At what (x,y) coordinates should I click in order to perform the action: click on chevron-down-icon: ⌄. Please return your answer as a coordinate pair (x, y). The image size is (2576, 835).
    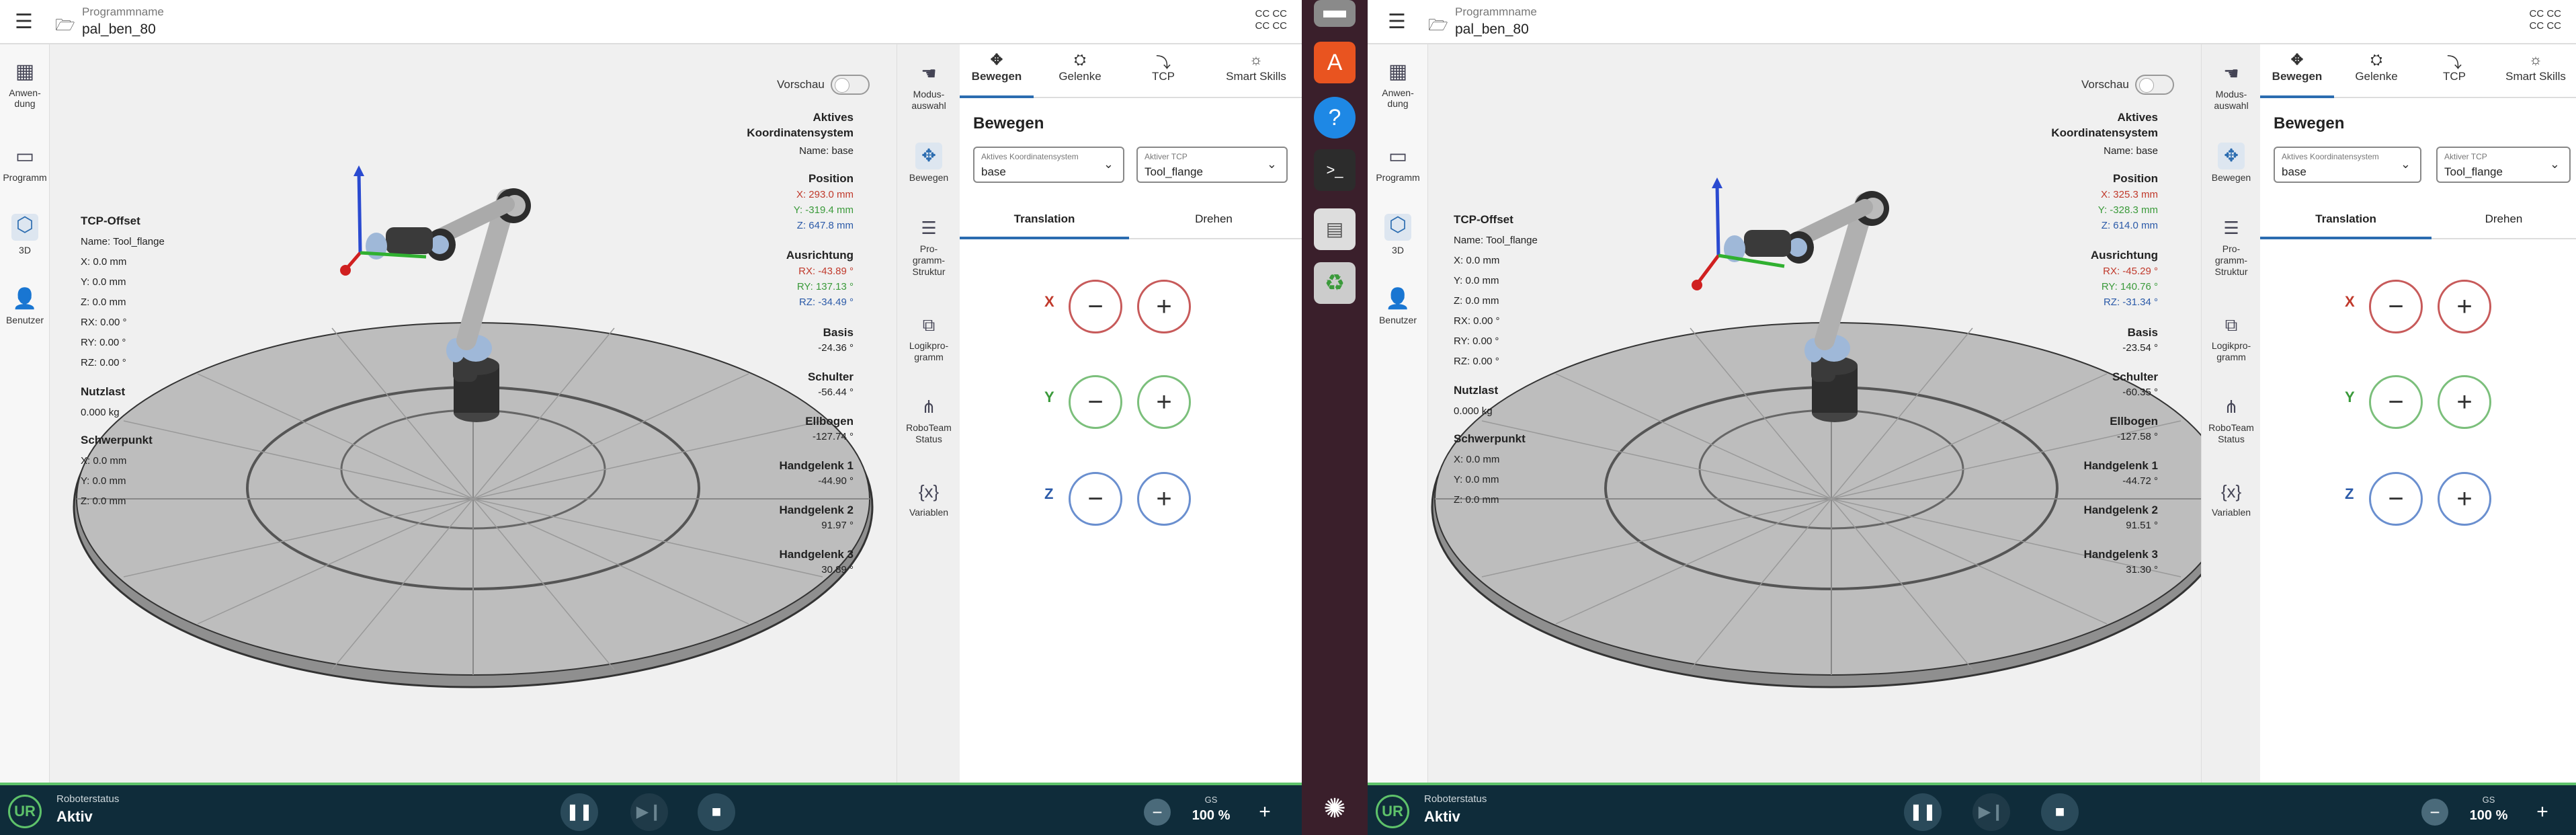
    Looking at the image, I should click on (1108, 164).